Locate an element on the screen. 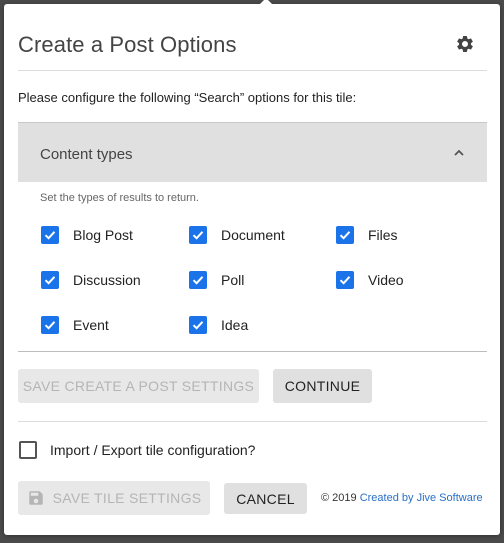 The width and height of the screenshot is (504, 543). save-tile-settings-button: SAVE TILE SETTINGS is located at coordinates (114, 498).